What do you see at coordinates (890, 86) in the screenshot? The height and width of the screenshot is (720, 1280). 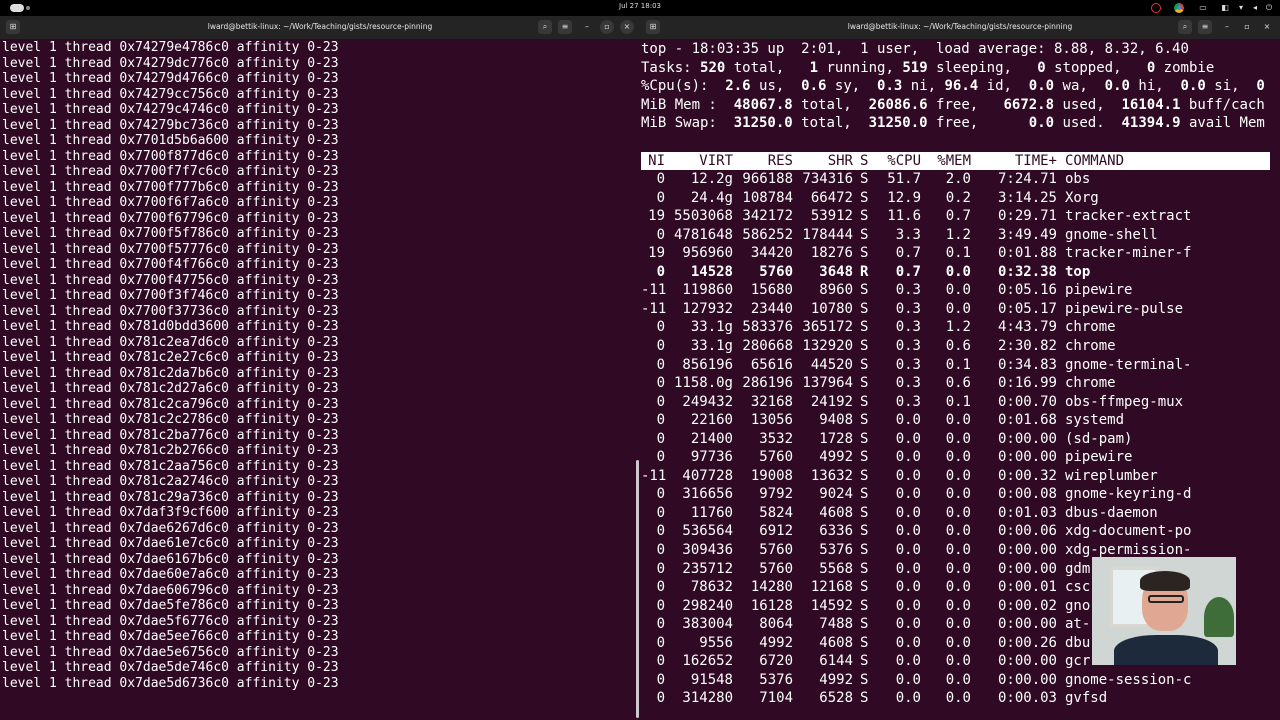 I see `summary-segment: 0.3` at bounding box center [890, 86].